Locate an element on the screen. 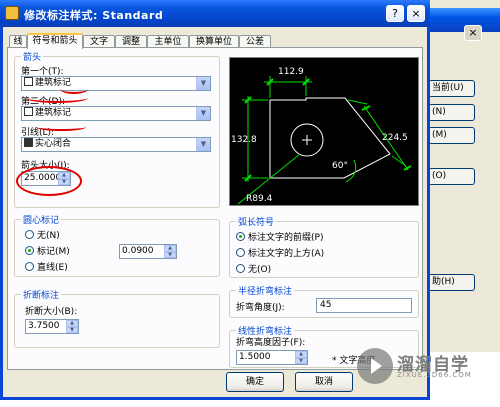  center-mark-line-label: 直线(E) is located at coordinates (52, 268).